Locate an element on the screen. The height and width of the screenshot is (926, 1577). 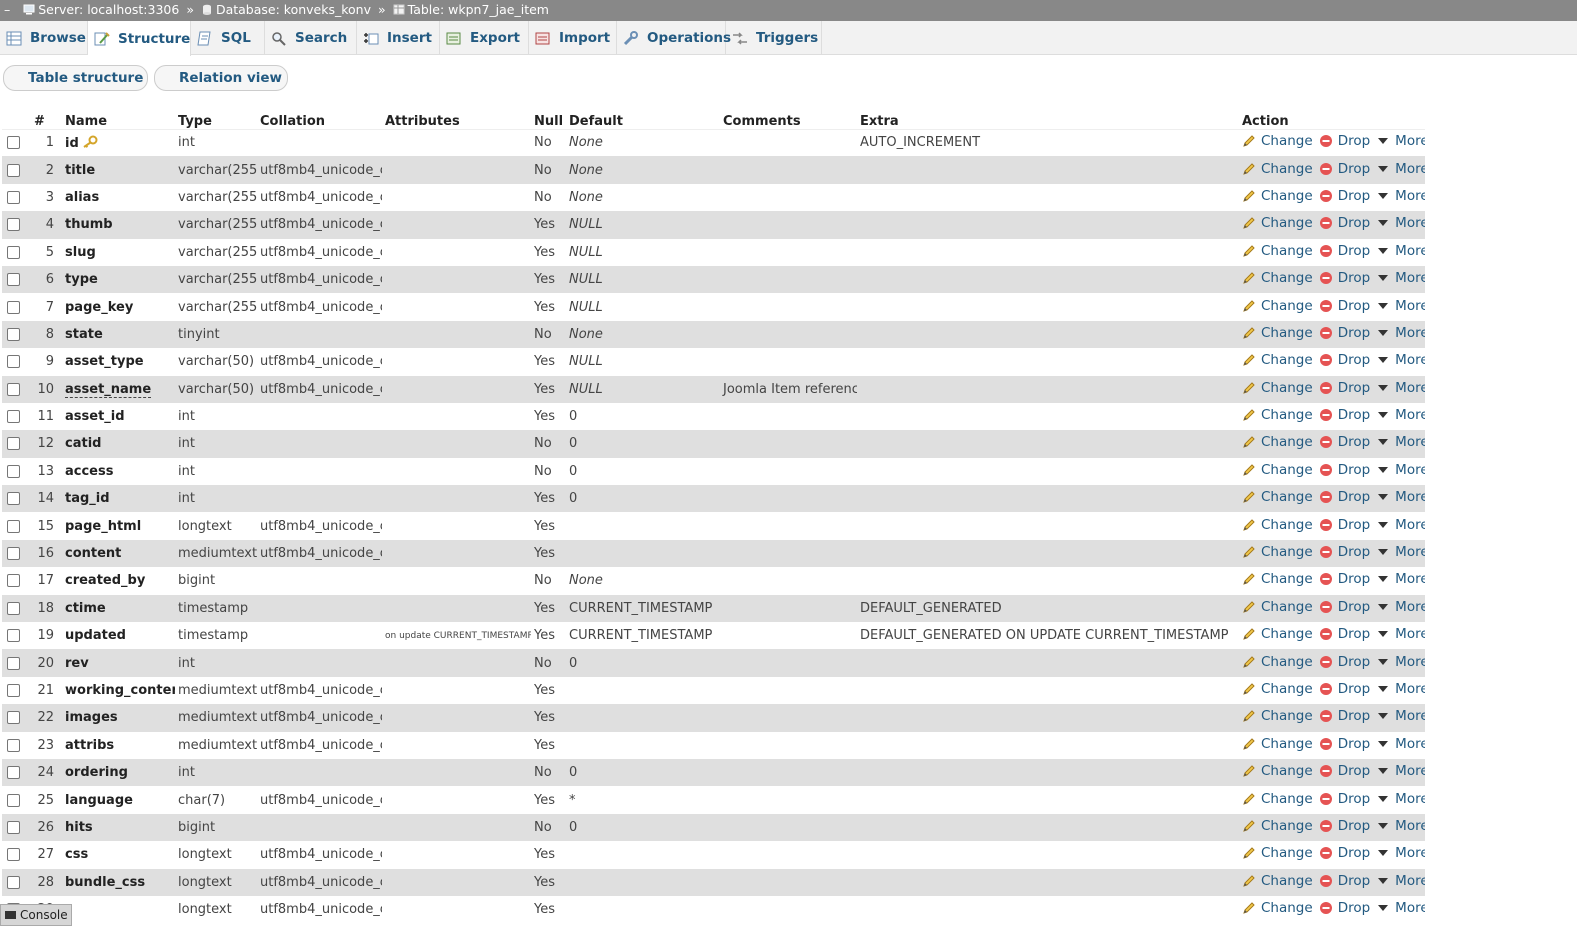
column-name: hits is located at coordinates (118, 827).